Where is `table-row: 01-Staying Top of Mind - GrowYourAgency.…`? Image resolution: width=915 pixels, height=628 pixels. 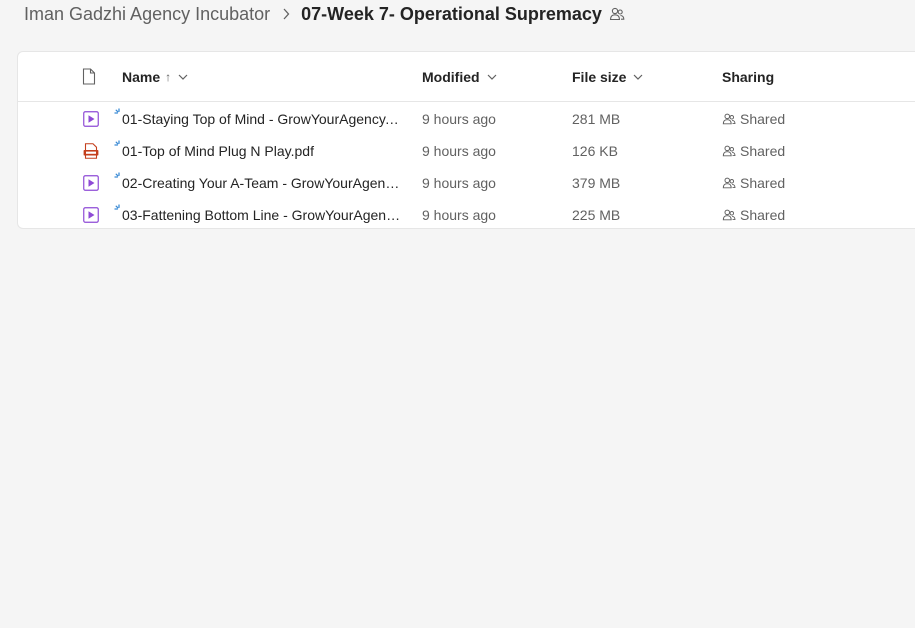
table-row: 01-Staying Top of Mind - GrowYourAgency.… is located at coordinates (466, 119).